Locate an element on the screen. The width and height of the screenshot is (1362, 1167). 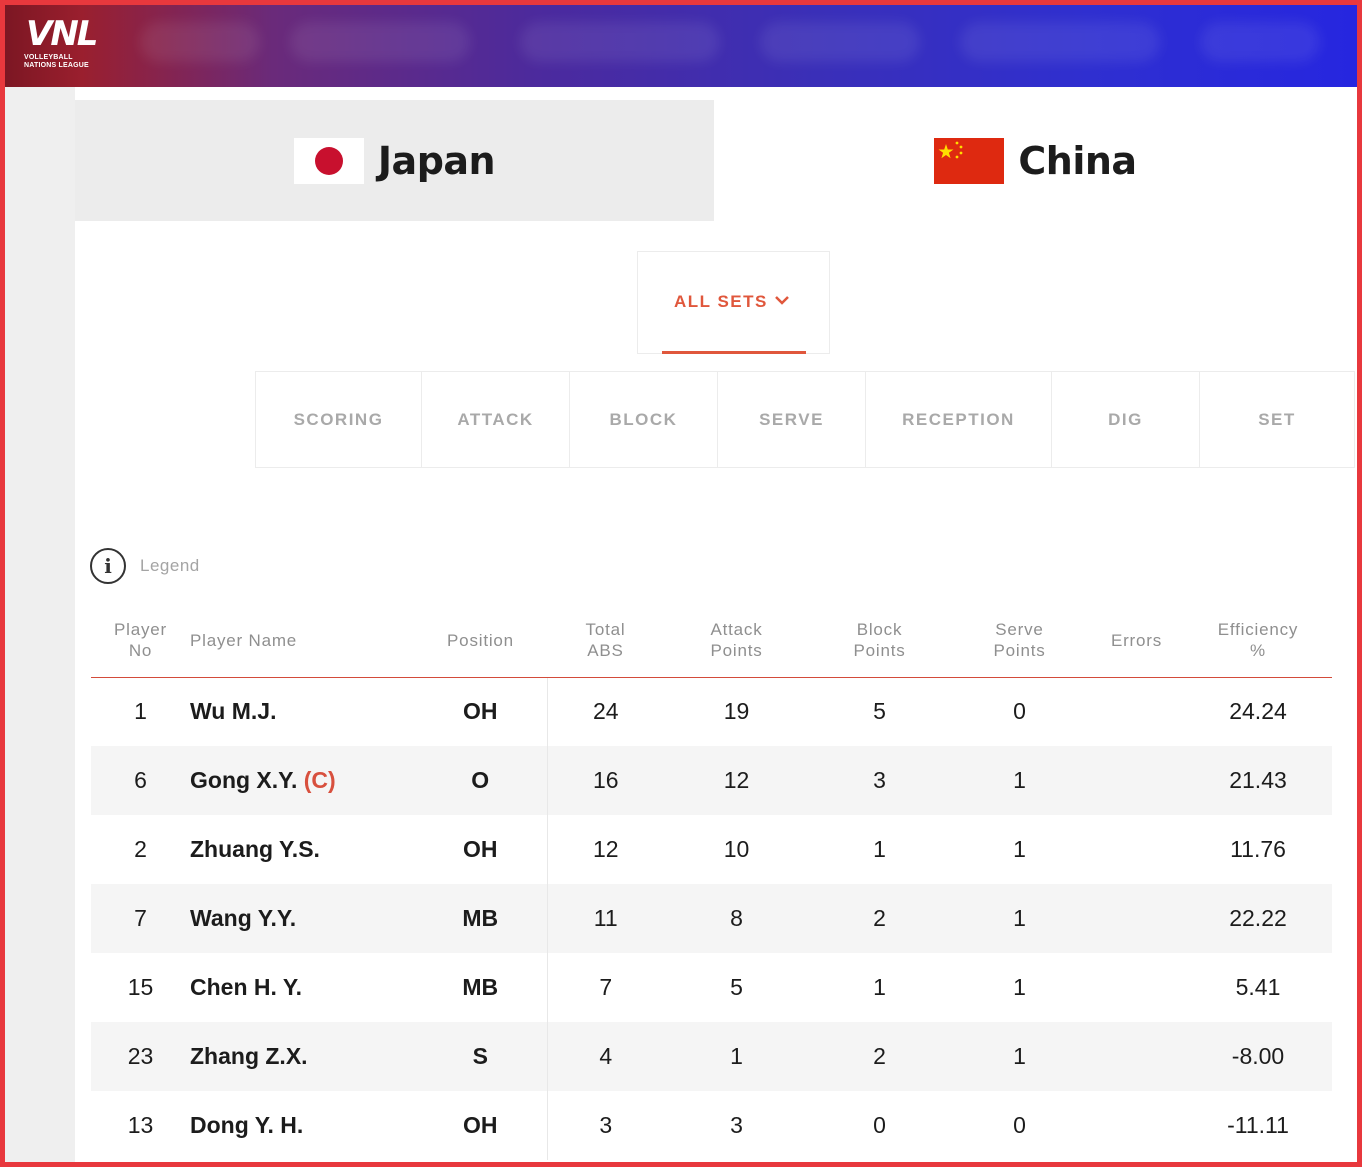
info-icon: i is located at coordinates (108, 566).